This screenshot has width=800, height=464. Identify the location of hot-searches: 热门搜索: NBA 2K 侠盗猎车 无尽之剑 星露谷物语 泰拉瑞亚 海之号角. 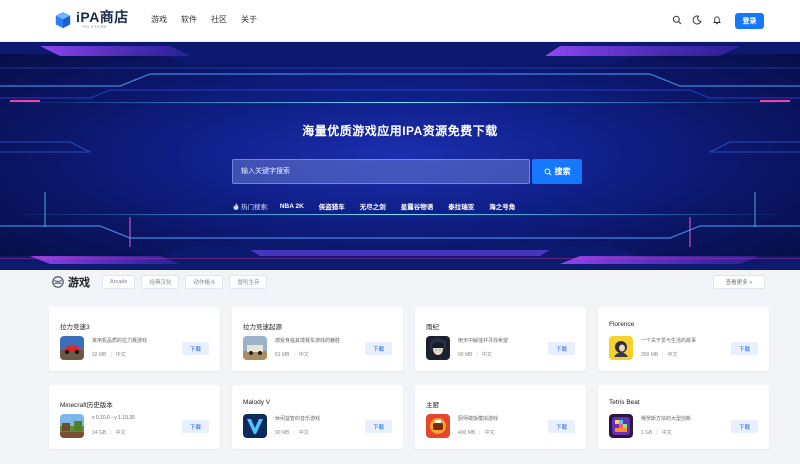
(381, 206).